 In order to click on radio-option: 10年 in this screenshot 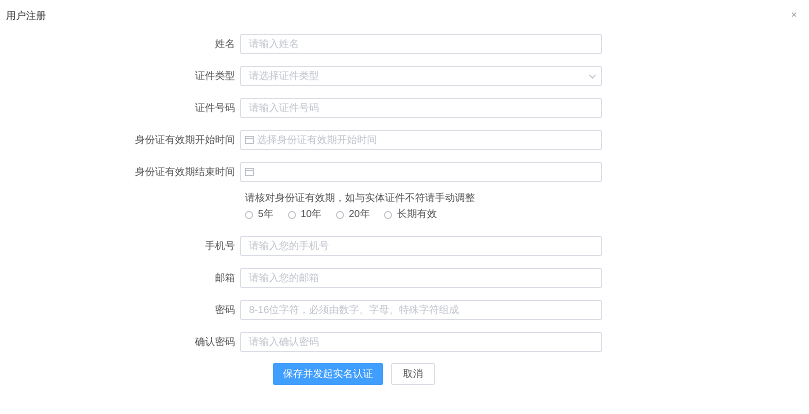, I will do `click(305, 214)`.